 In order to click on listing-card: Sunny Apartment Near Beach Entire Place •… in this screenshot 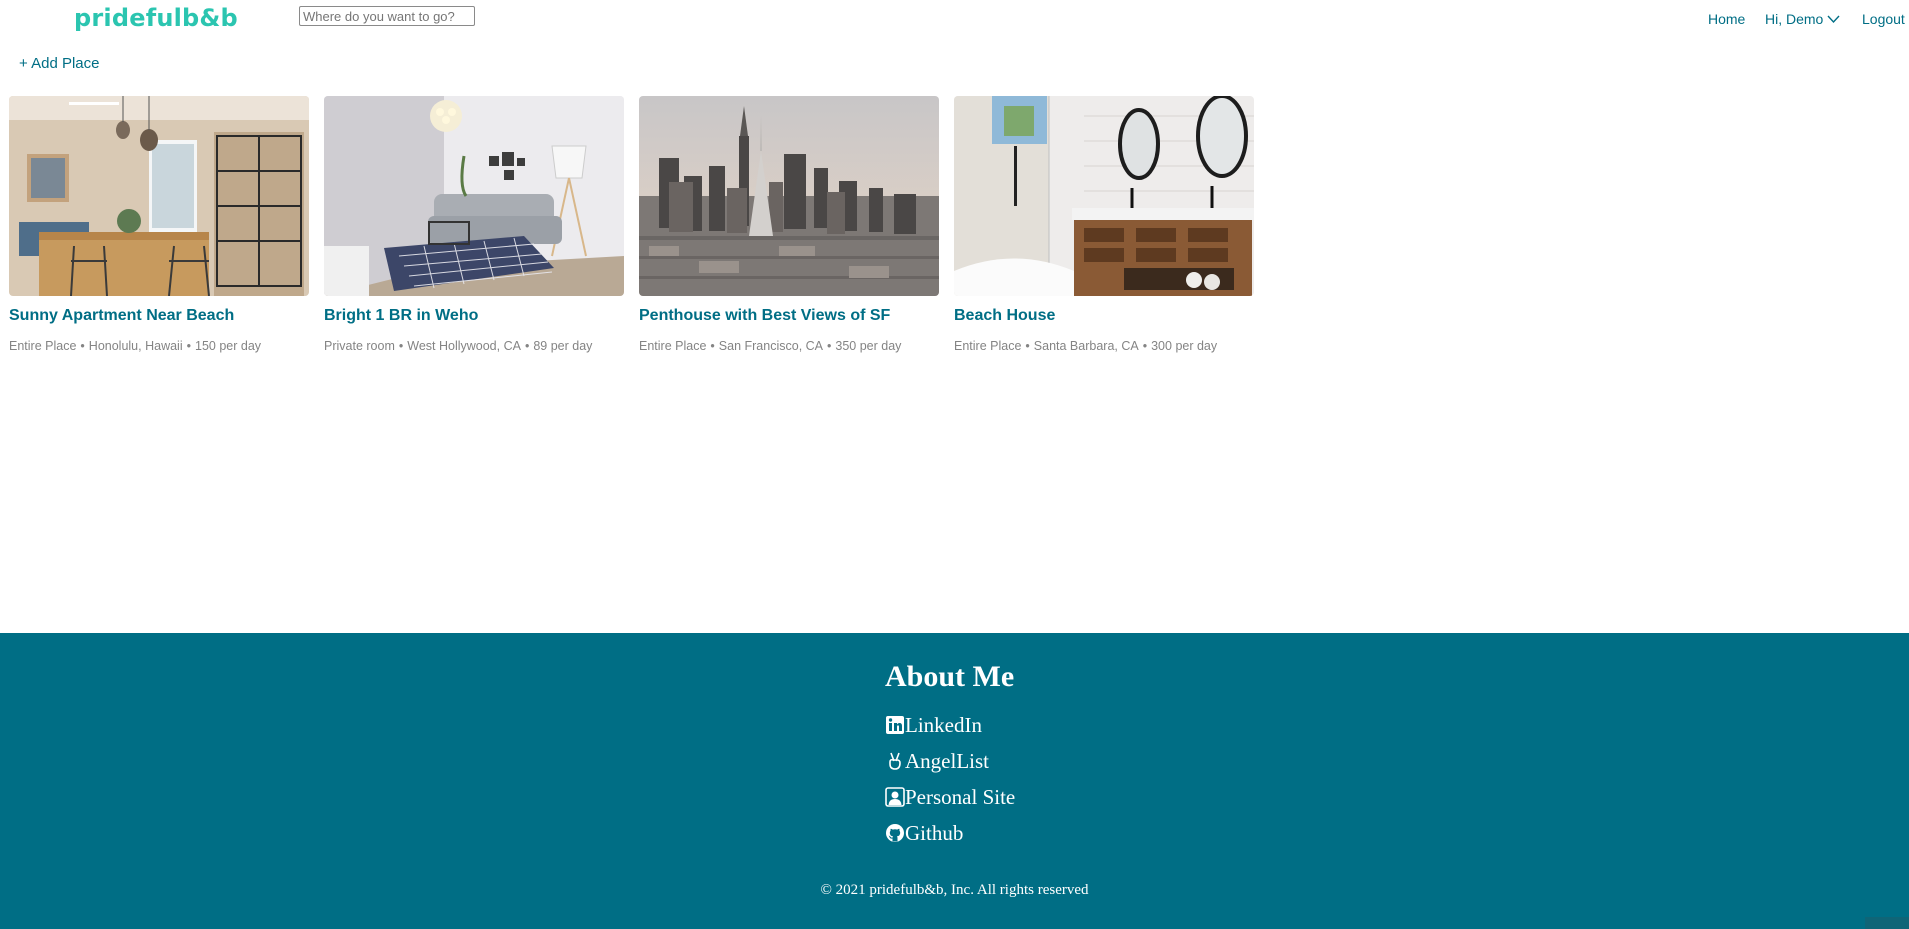, I will do `click(159, 224)`.